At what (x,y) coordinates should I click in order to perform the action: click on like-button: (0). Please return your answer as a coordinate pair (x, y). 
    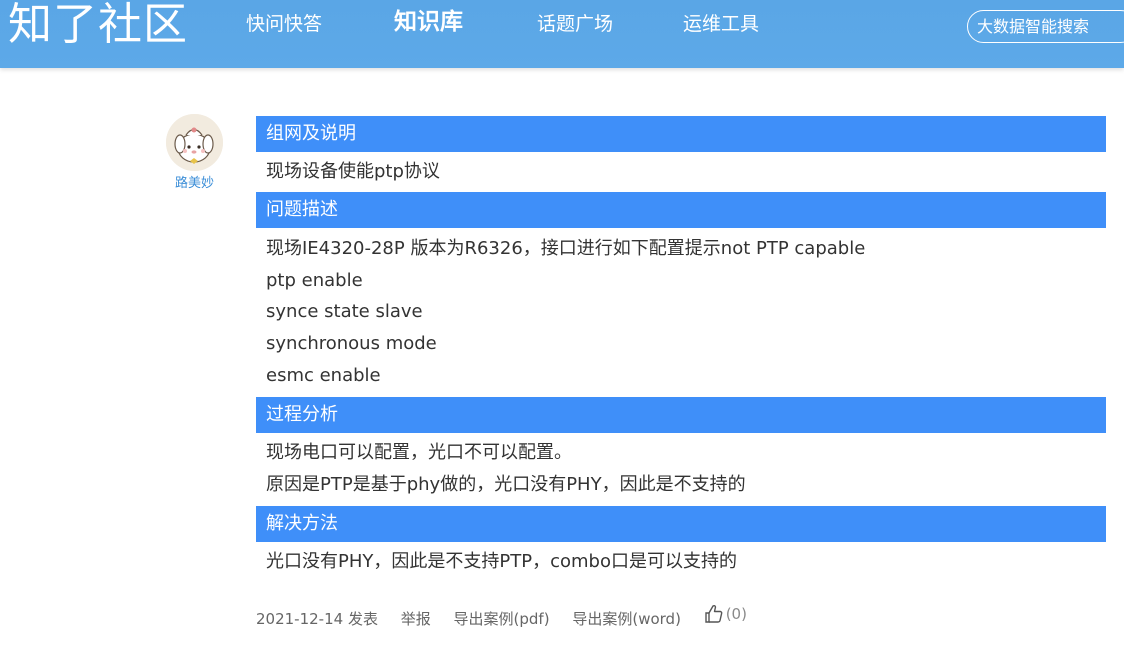
    Looking at the image, I should click on (734, 614).